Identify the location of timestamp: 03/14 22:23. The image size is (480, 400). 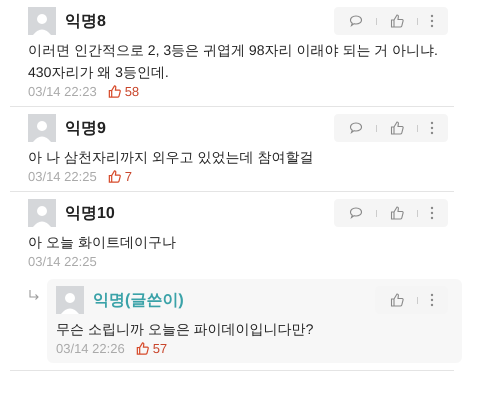
(62, 91).